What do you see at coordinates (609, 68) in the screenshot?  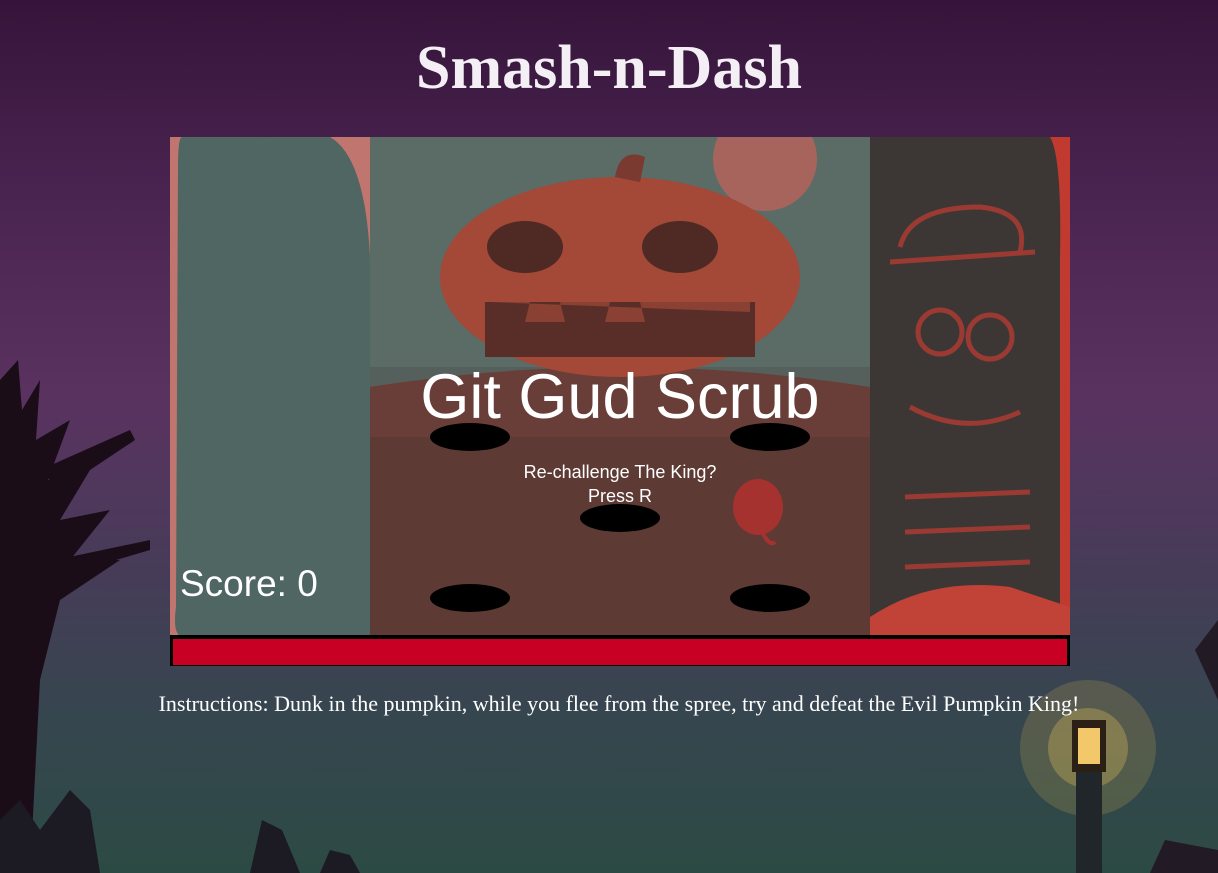 I see `page-title: Smash-n-Dash` at bounding box center [609, 68].